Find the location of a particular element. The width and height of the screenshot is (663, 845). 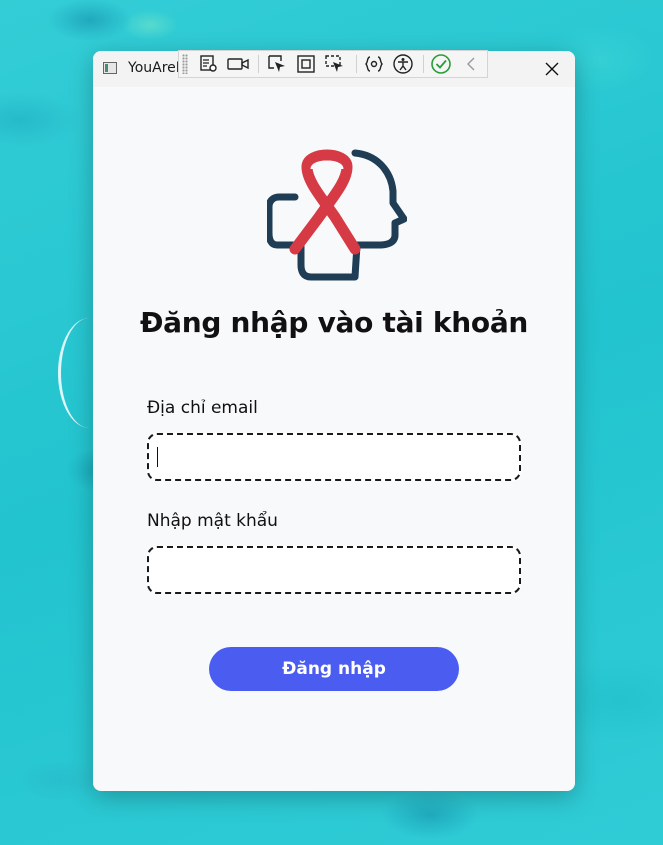

record-icon is located at coordinates (238, 64).